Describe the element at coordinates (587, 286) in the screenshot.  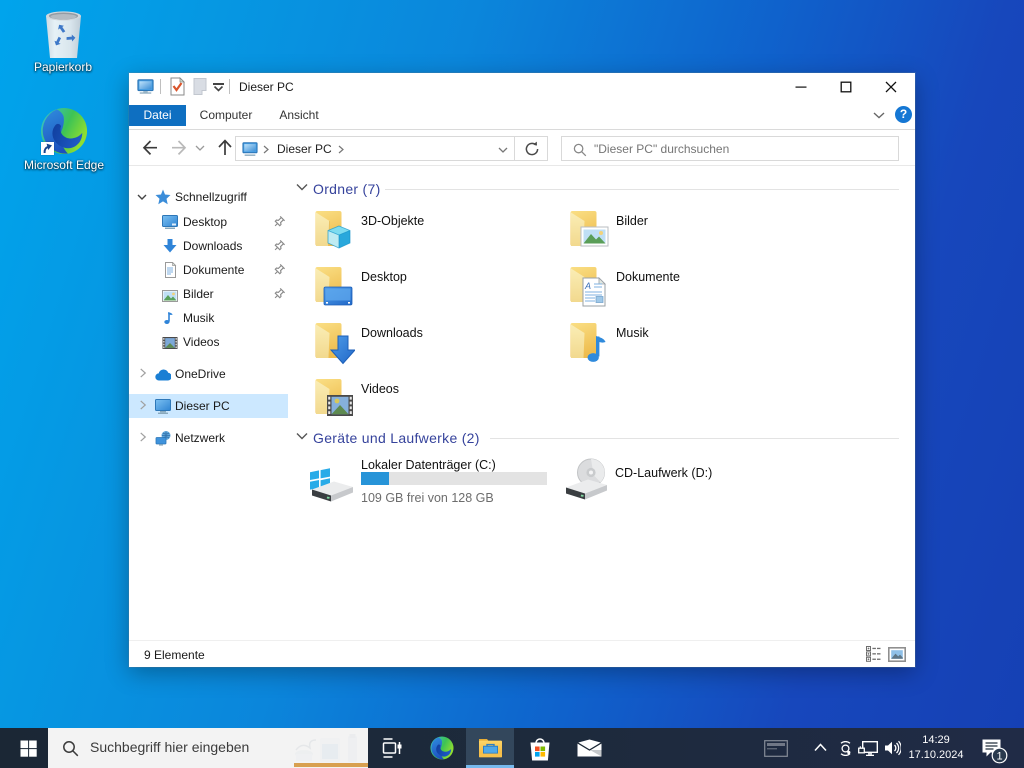
I see `svg-text: A` at that location.